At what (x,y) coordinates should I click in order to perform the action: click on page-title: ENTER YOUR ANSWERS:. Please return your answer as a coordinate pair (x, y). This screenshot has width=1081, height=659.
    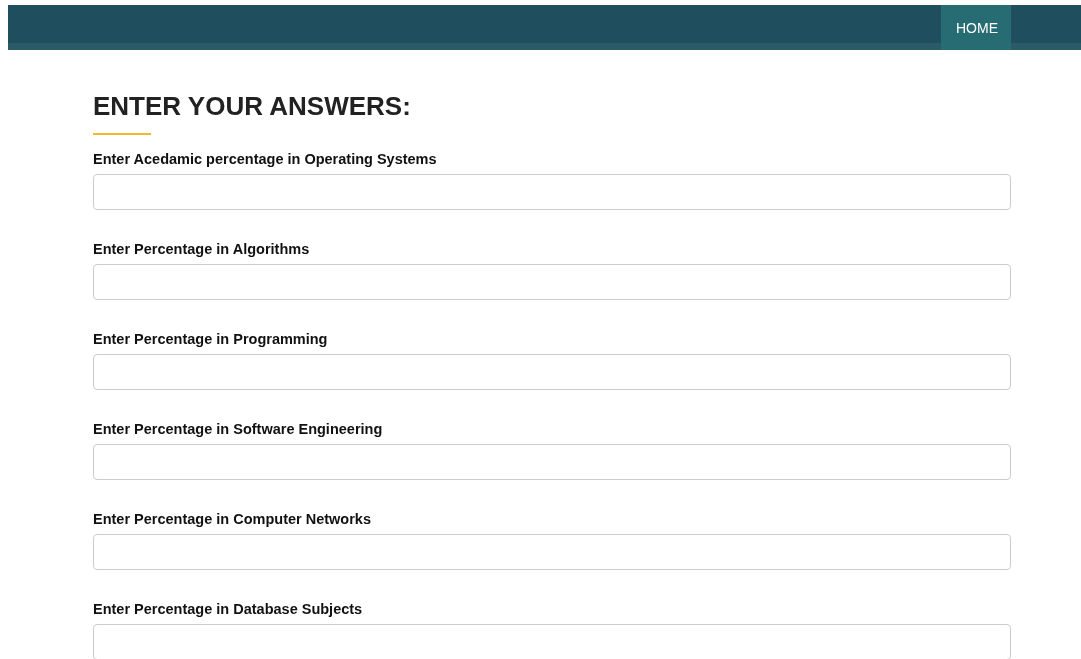
    Looking at the image, I should click on (252, 106).